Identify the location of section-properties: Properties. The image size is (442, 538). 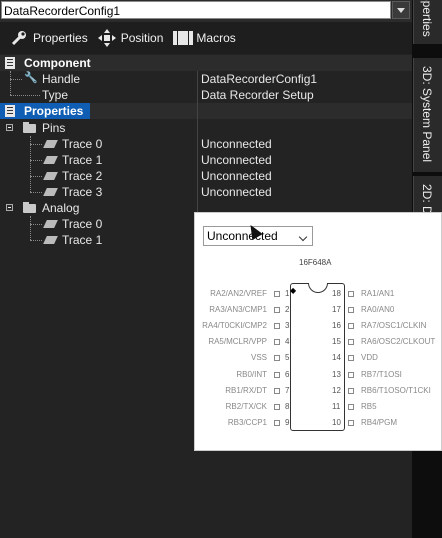
(45, 111).